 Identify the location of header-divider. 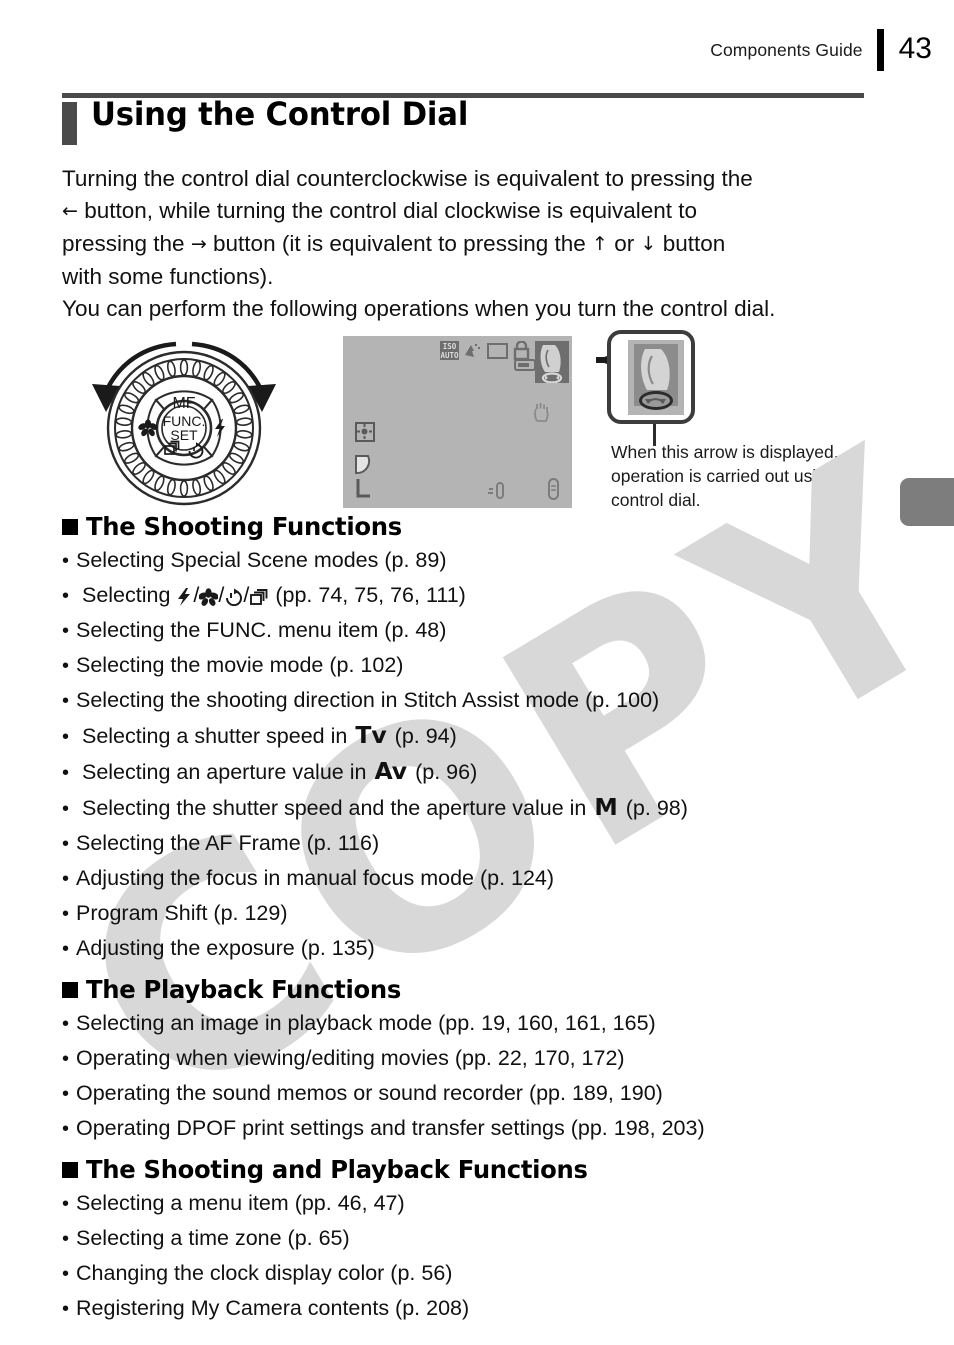
(880, 50).